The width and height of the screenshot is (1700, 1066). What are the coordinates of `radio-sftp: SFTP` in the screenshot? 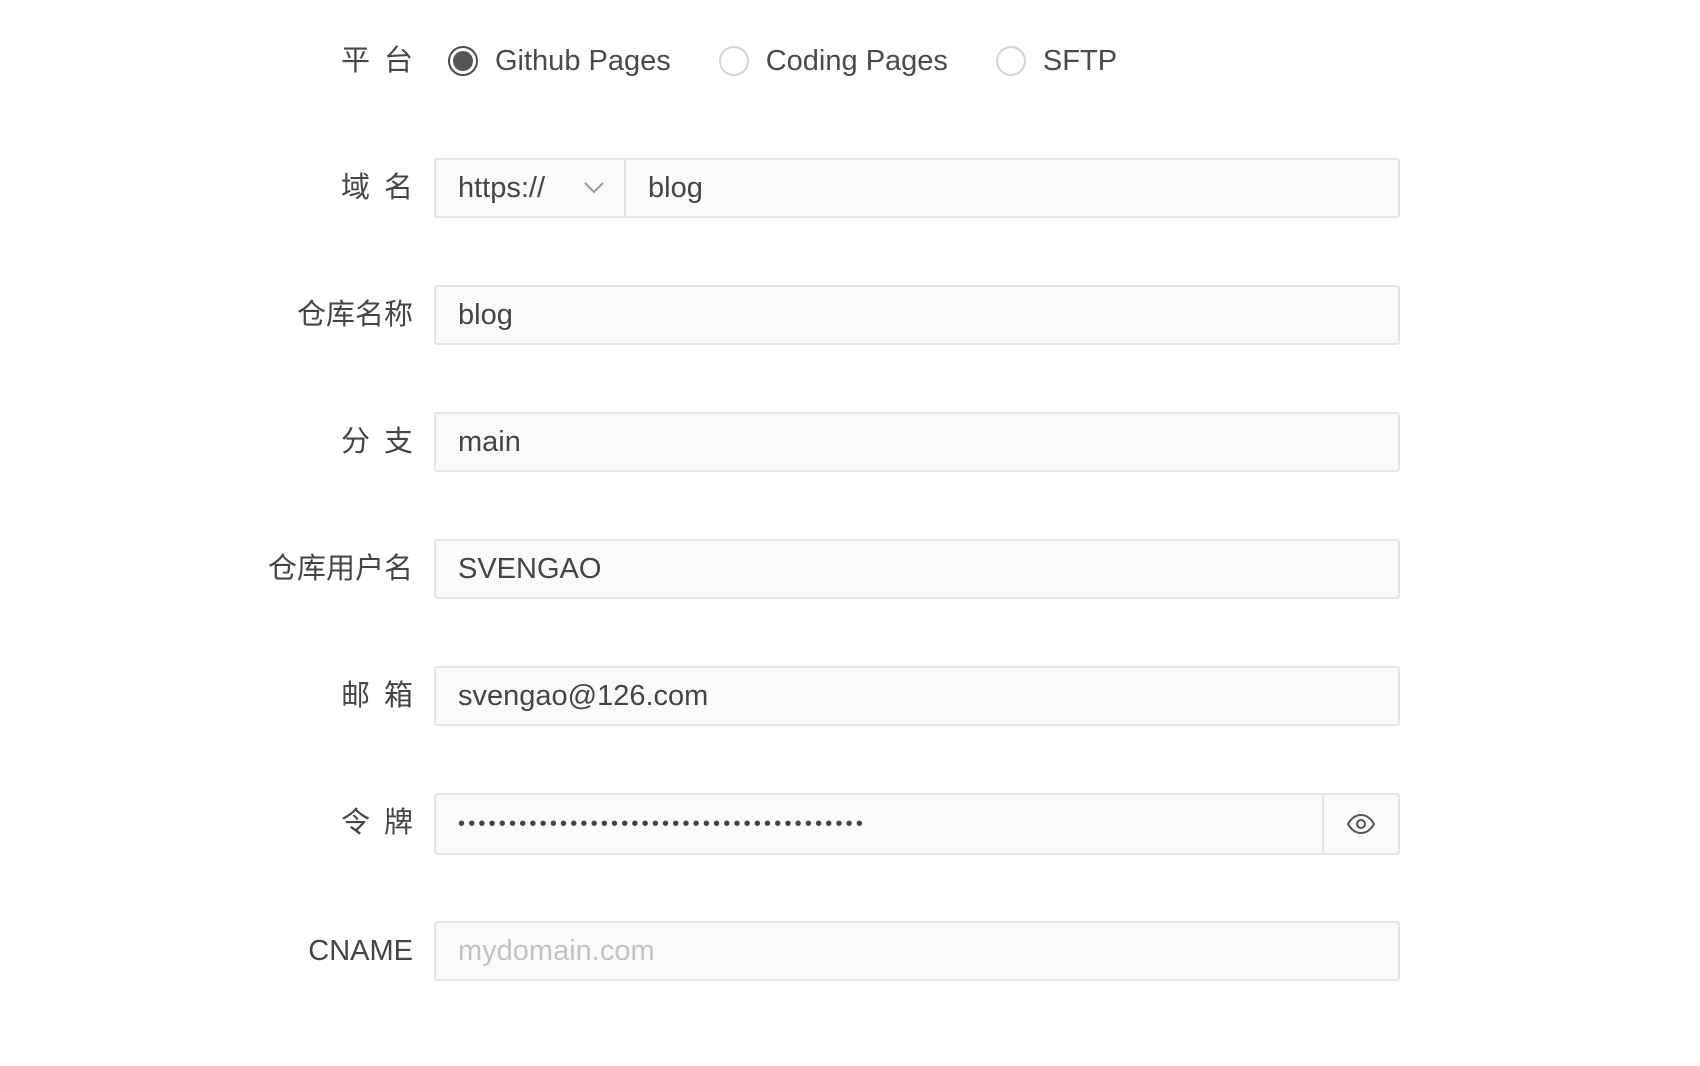 It's located at (1056, 61).